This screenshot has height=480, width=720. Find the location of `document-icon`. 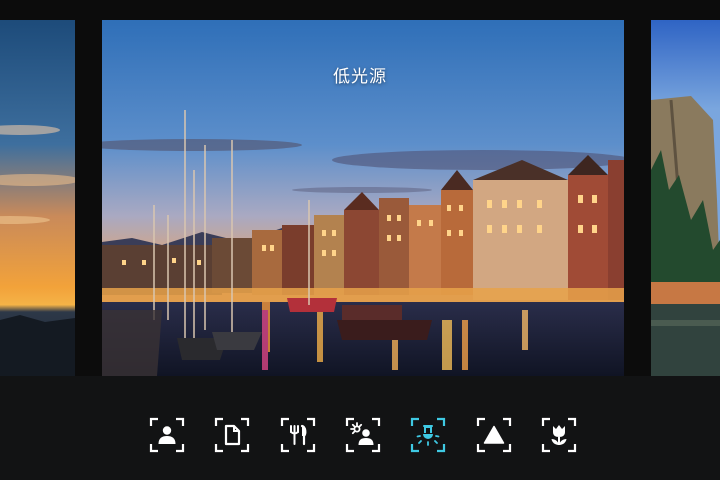

document-icon is located at coordinates (232, 435).